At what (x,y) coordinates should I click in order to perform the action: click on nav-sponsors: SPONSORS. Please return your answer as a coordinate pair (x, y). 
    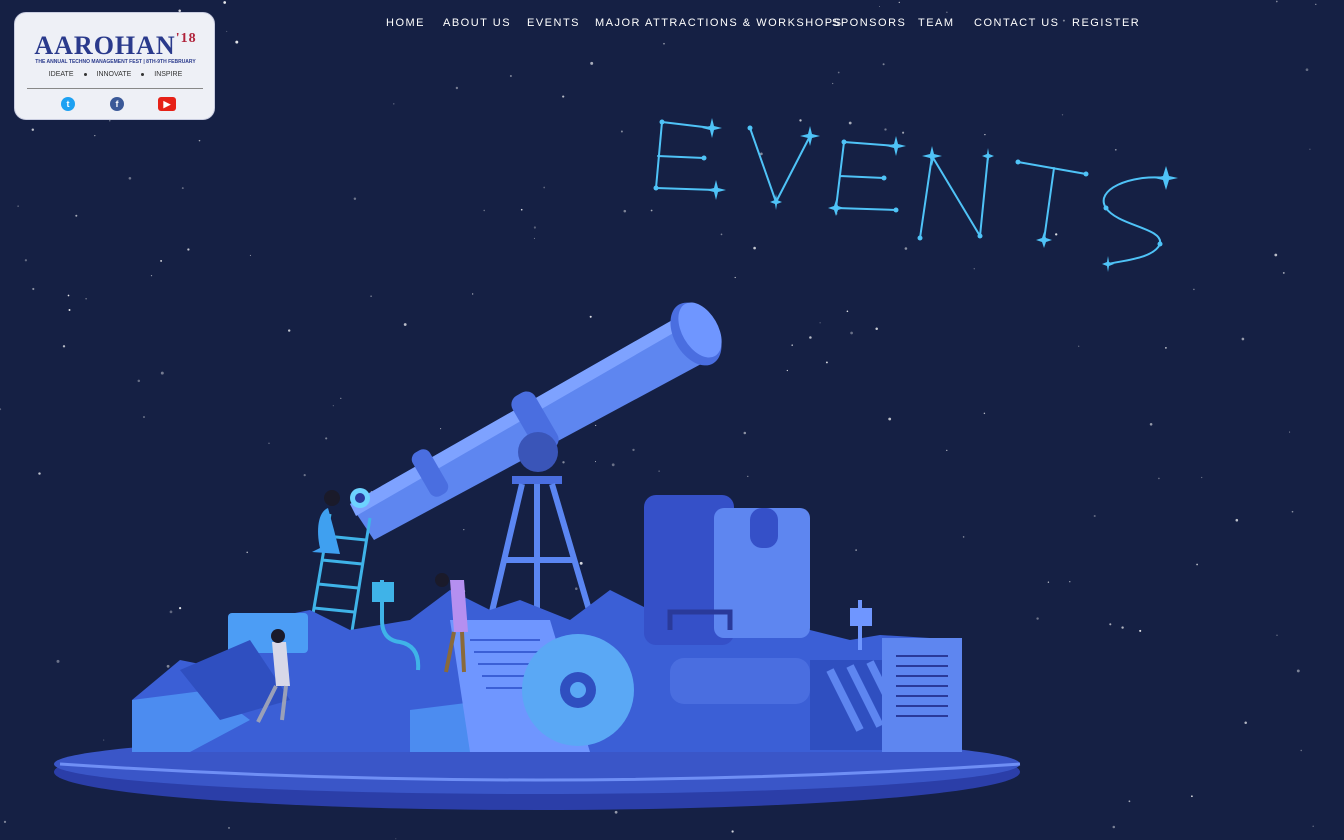
    Looking at the image, I should click on (869, 23).